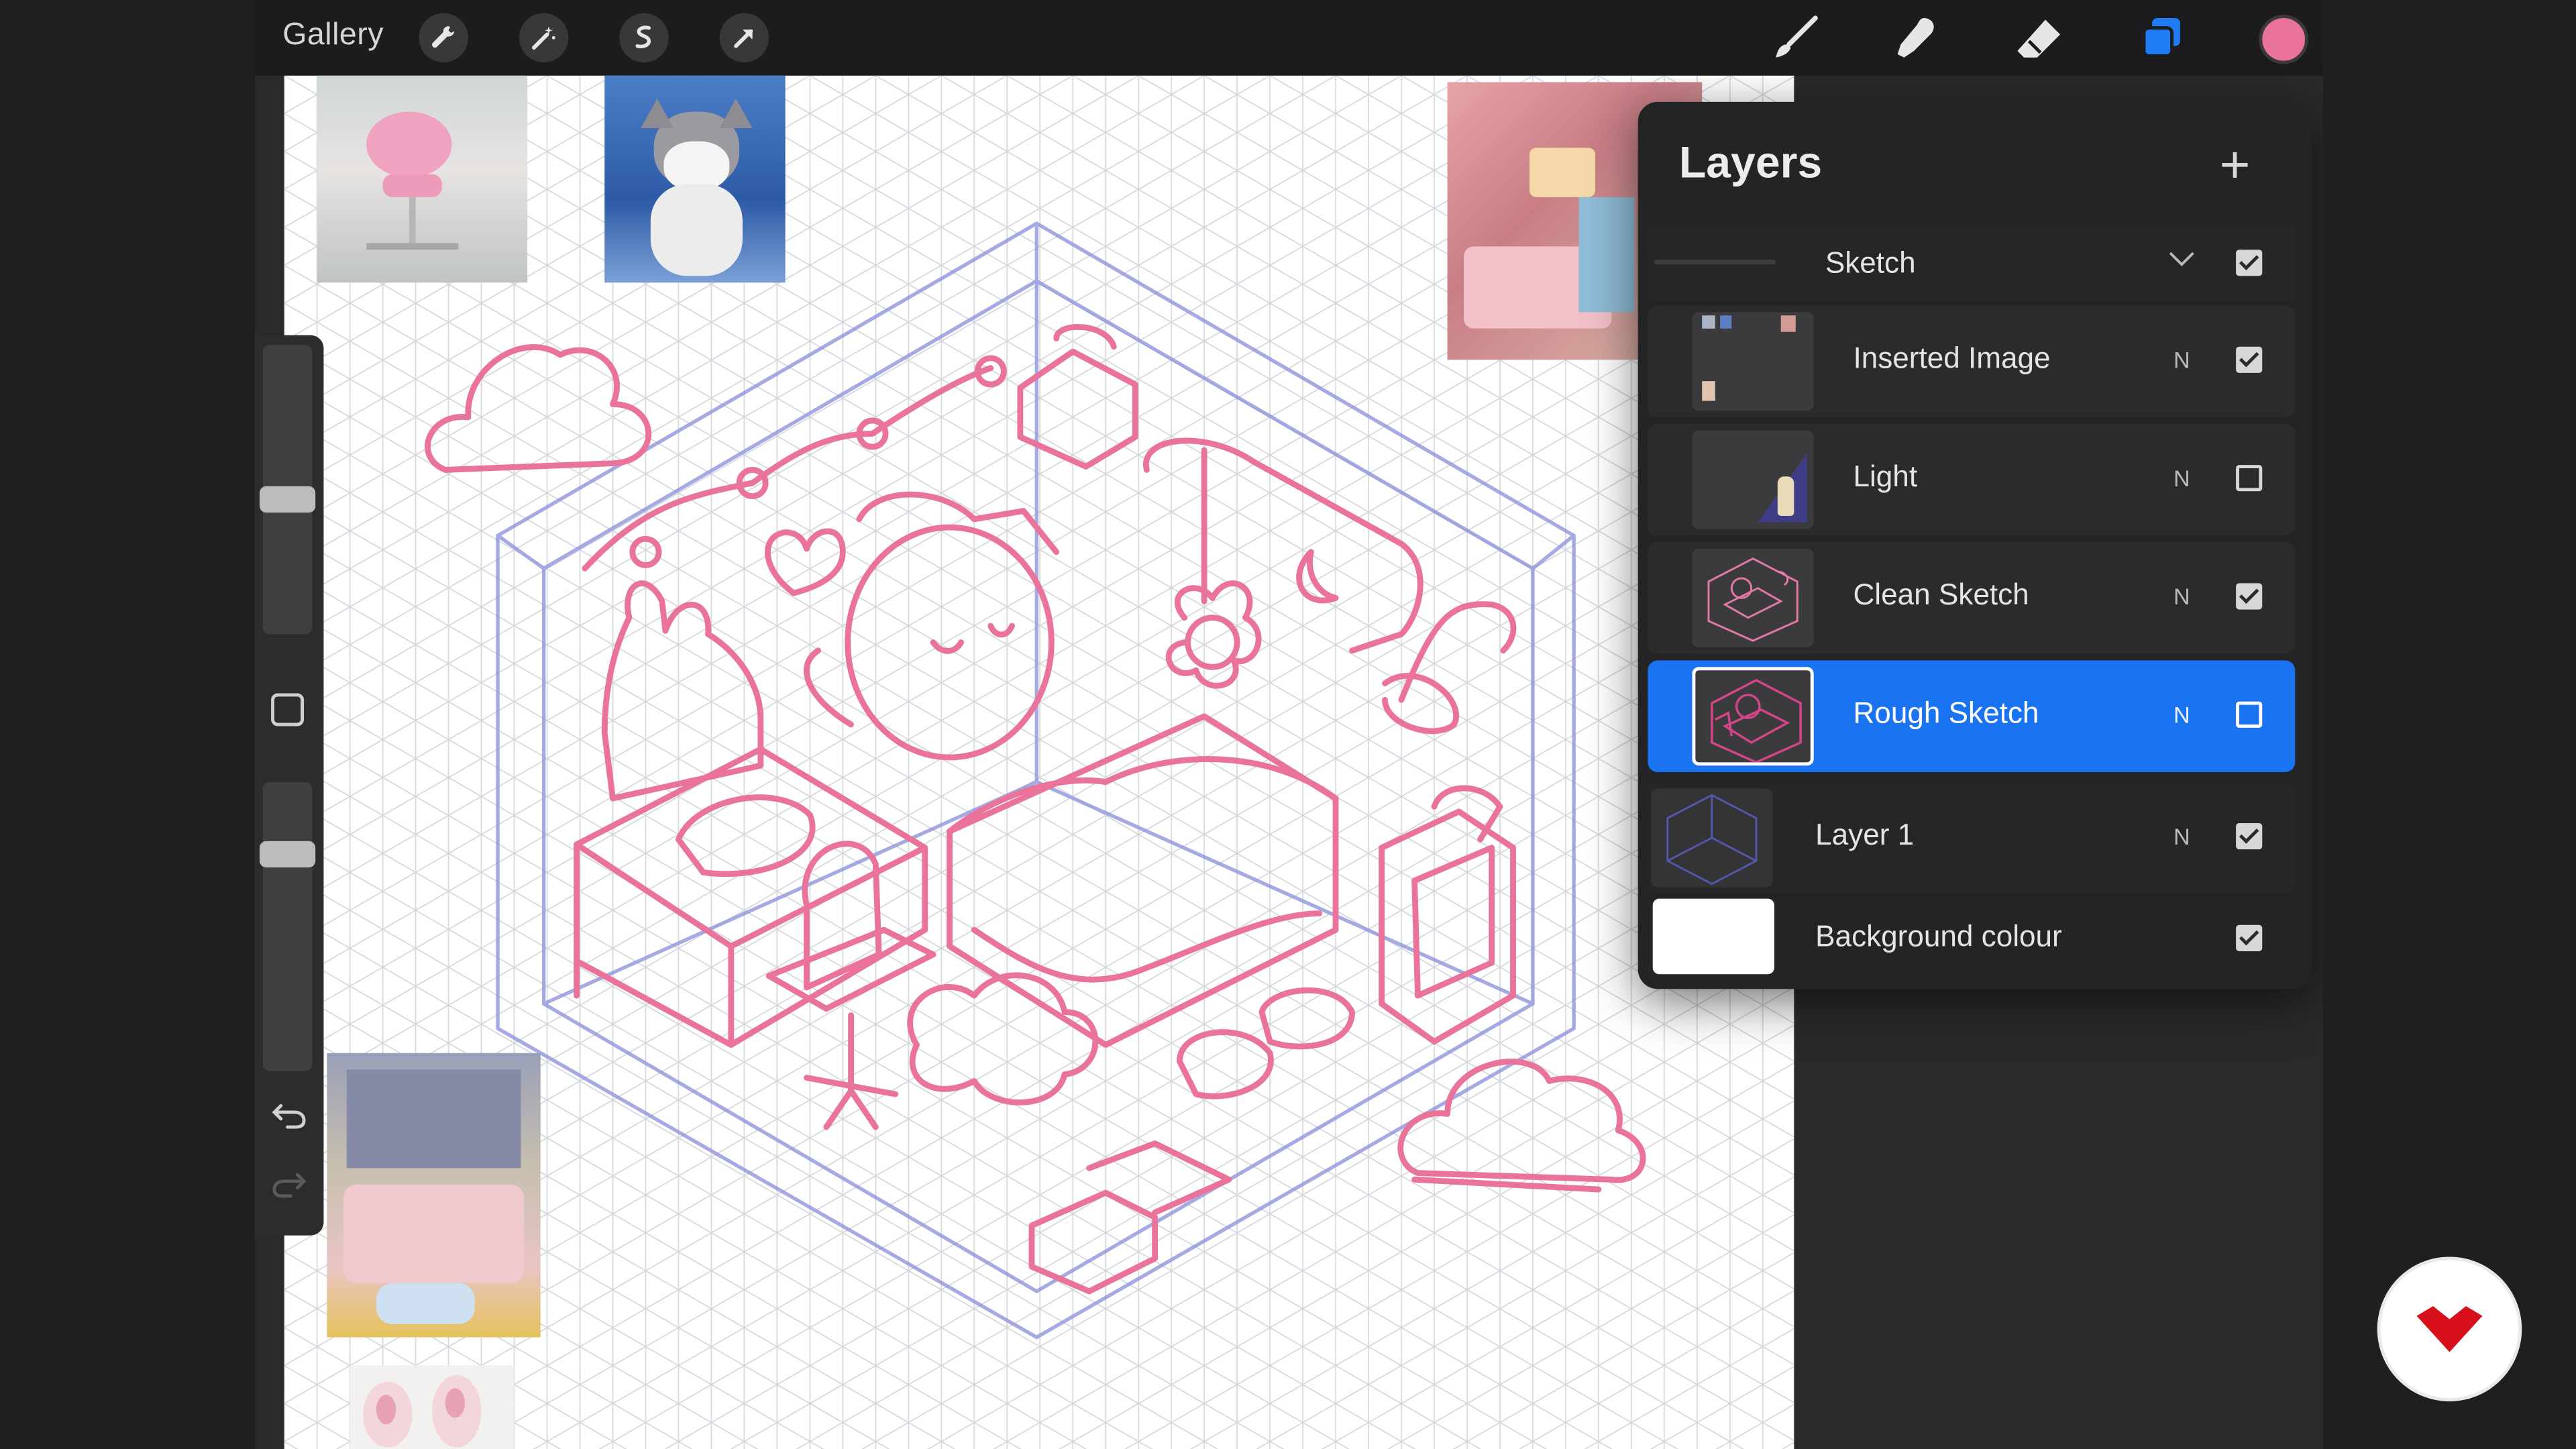  Describe the element at coordinates (443, 38) in the screenshot. I see `wrench-icon` at that location.